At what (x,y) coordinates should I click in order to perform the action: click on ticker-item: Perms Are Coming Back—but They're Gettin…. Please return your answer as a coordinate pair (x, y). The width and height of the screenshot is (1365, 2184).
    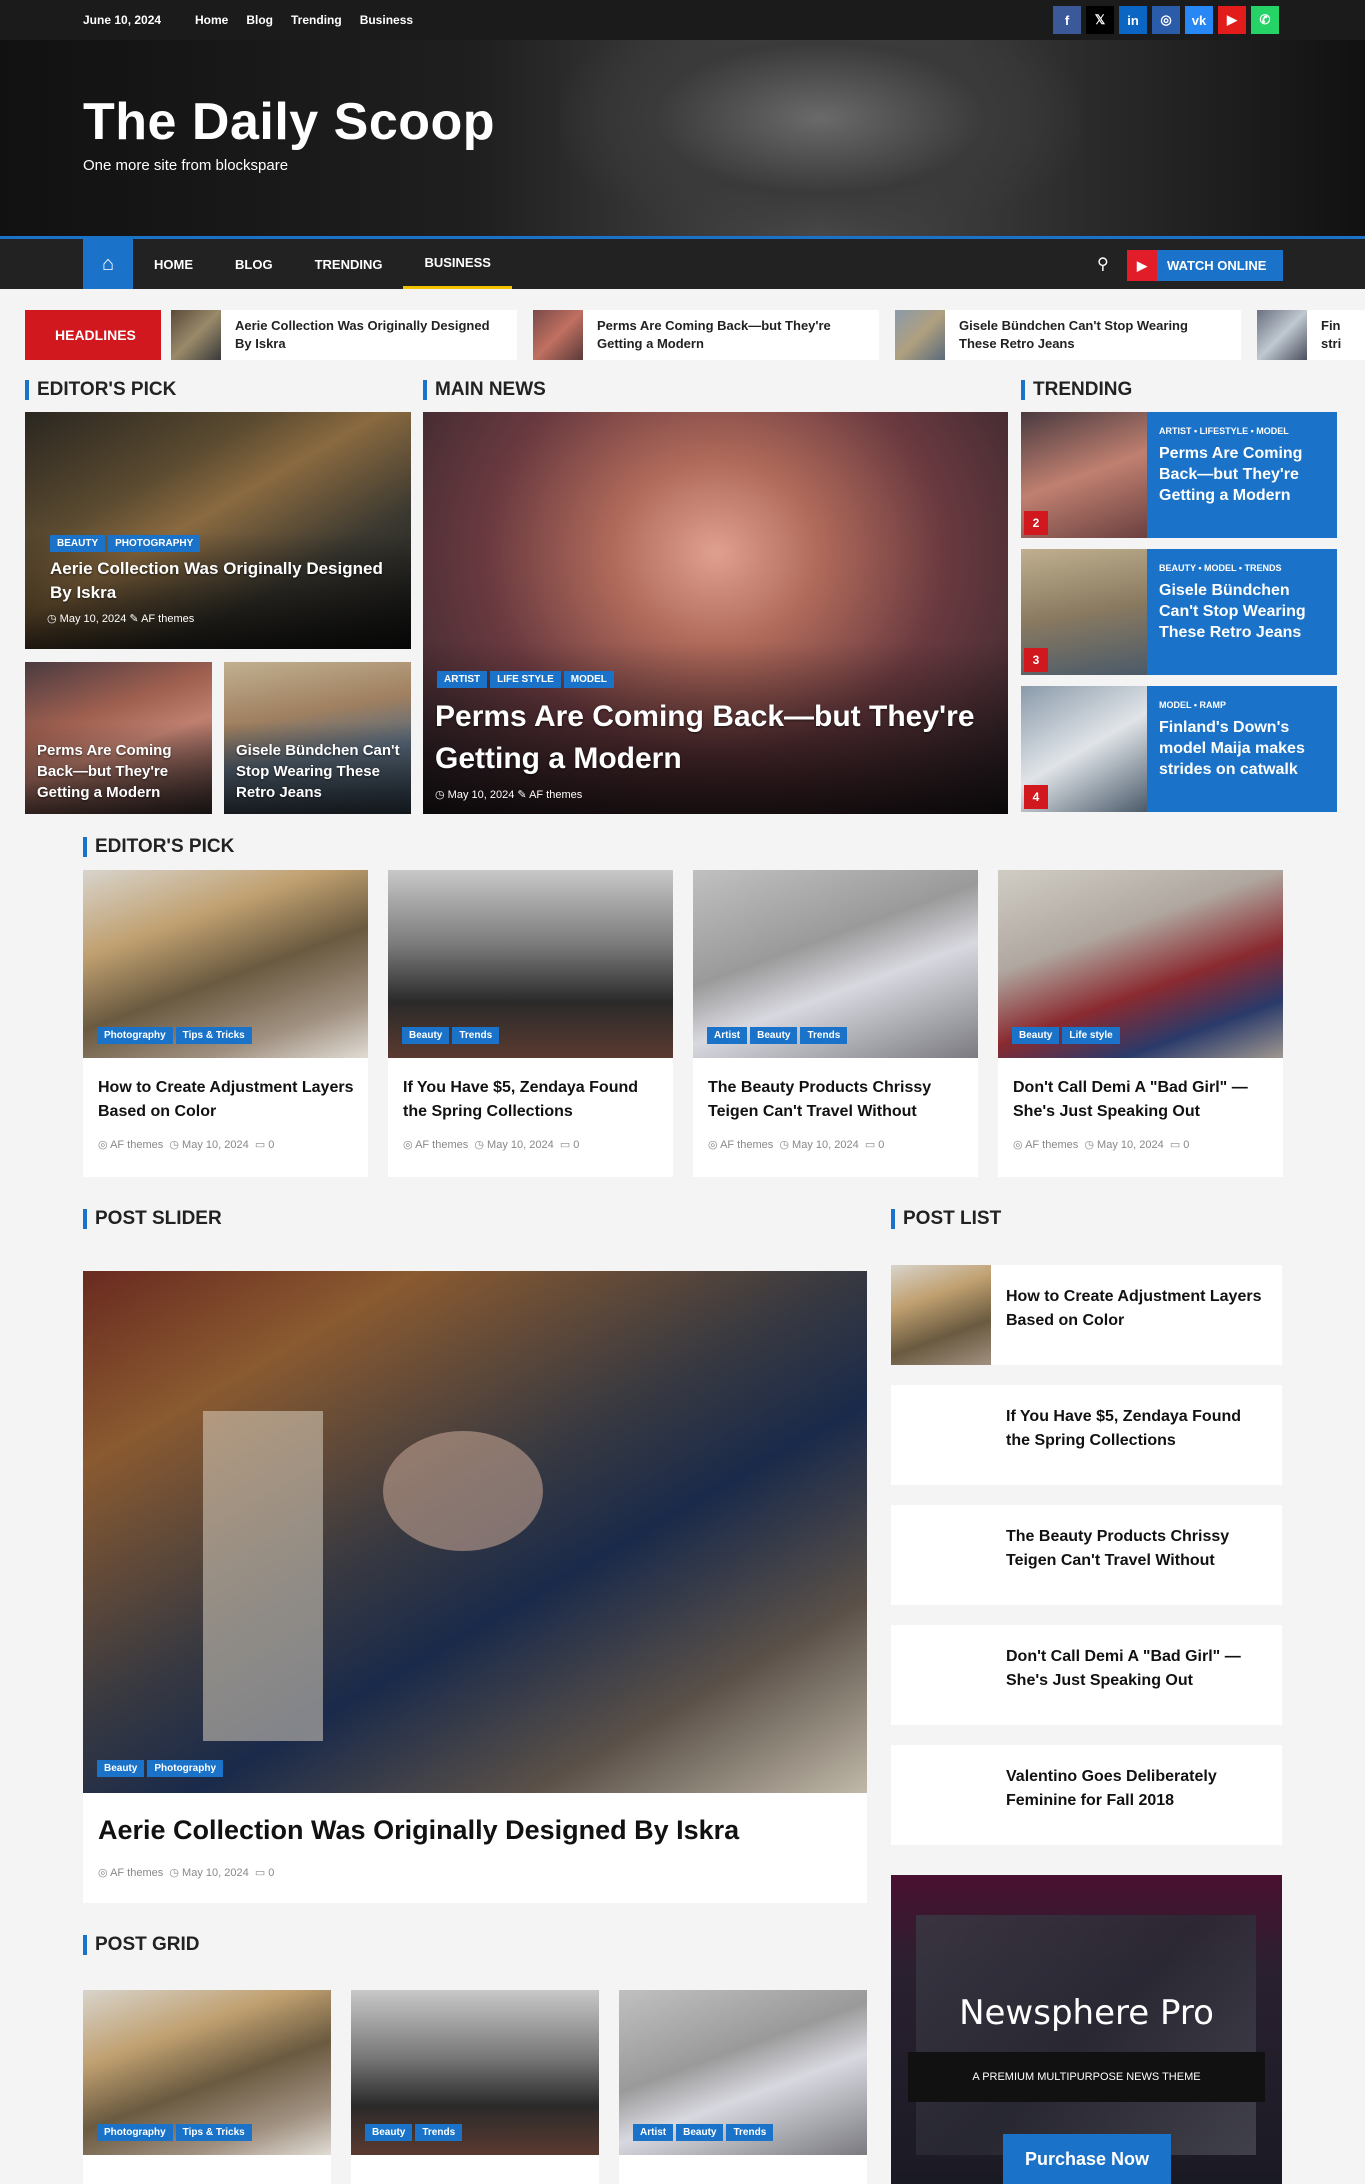
    Looking at the image, I should click on (706, 335).